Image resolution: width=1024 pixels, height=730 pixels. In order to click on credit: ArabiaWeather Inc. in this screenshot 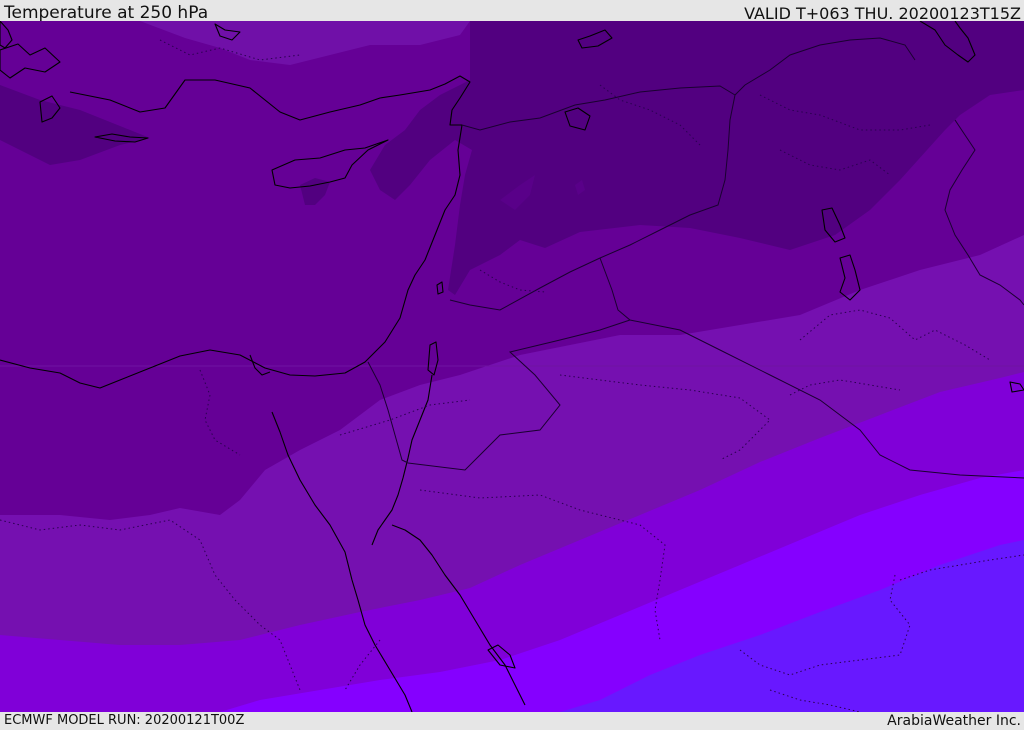, I will do `click(954, 721)`.